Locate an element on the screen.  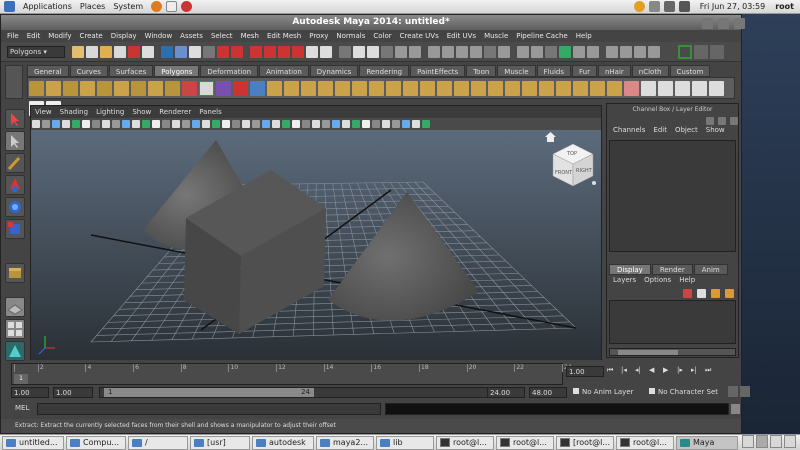
layer-list-area is located at coordinates (672, 322).